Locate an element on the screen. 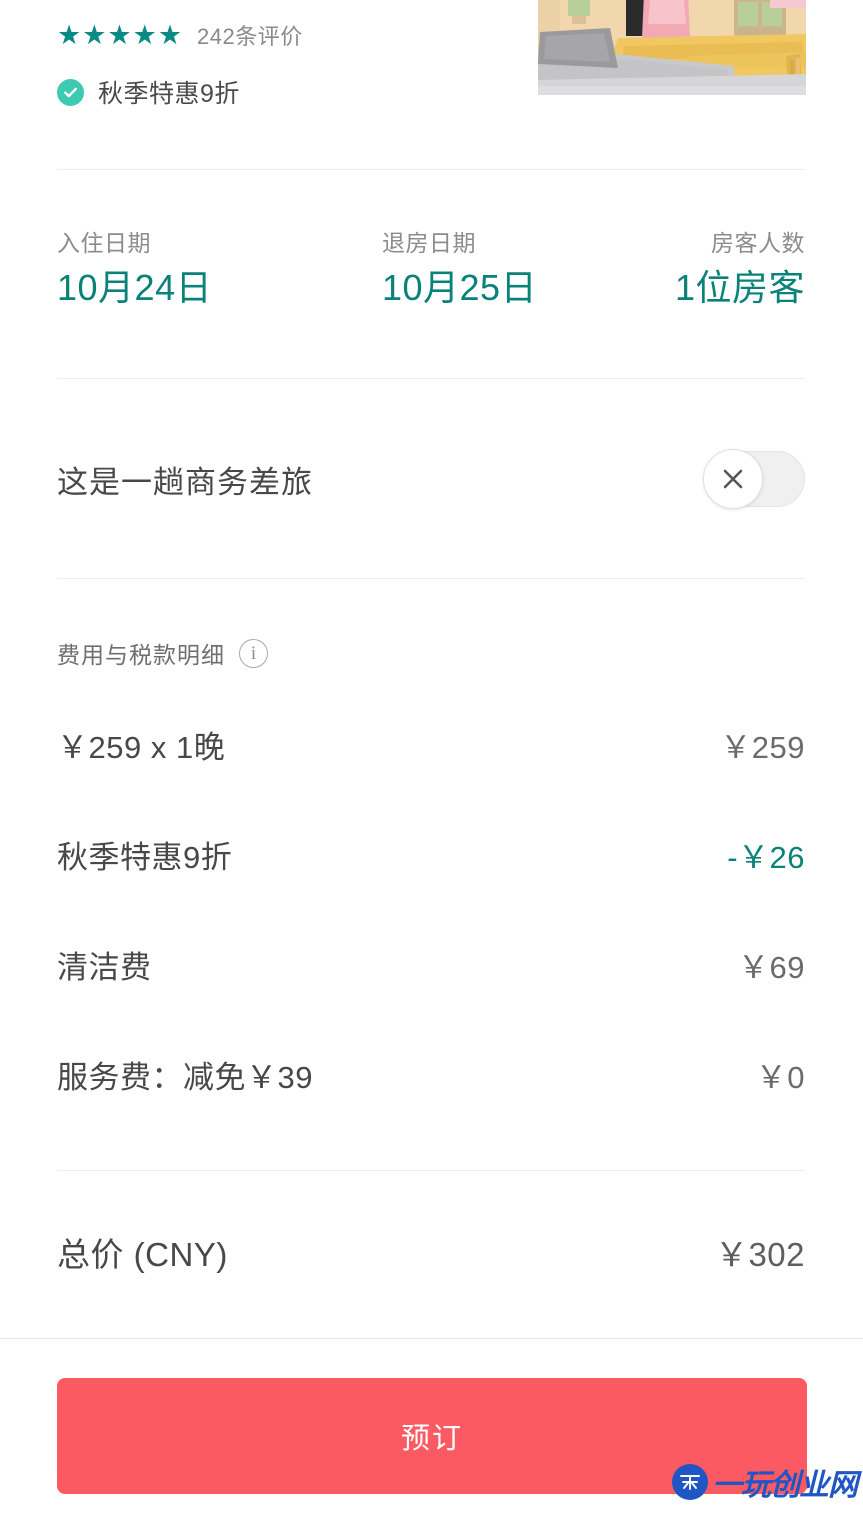 This screenshot has height=1515, width=863. fee-name: ￥259 x 1晚 is located at coordinates (141, 747).